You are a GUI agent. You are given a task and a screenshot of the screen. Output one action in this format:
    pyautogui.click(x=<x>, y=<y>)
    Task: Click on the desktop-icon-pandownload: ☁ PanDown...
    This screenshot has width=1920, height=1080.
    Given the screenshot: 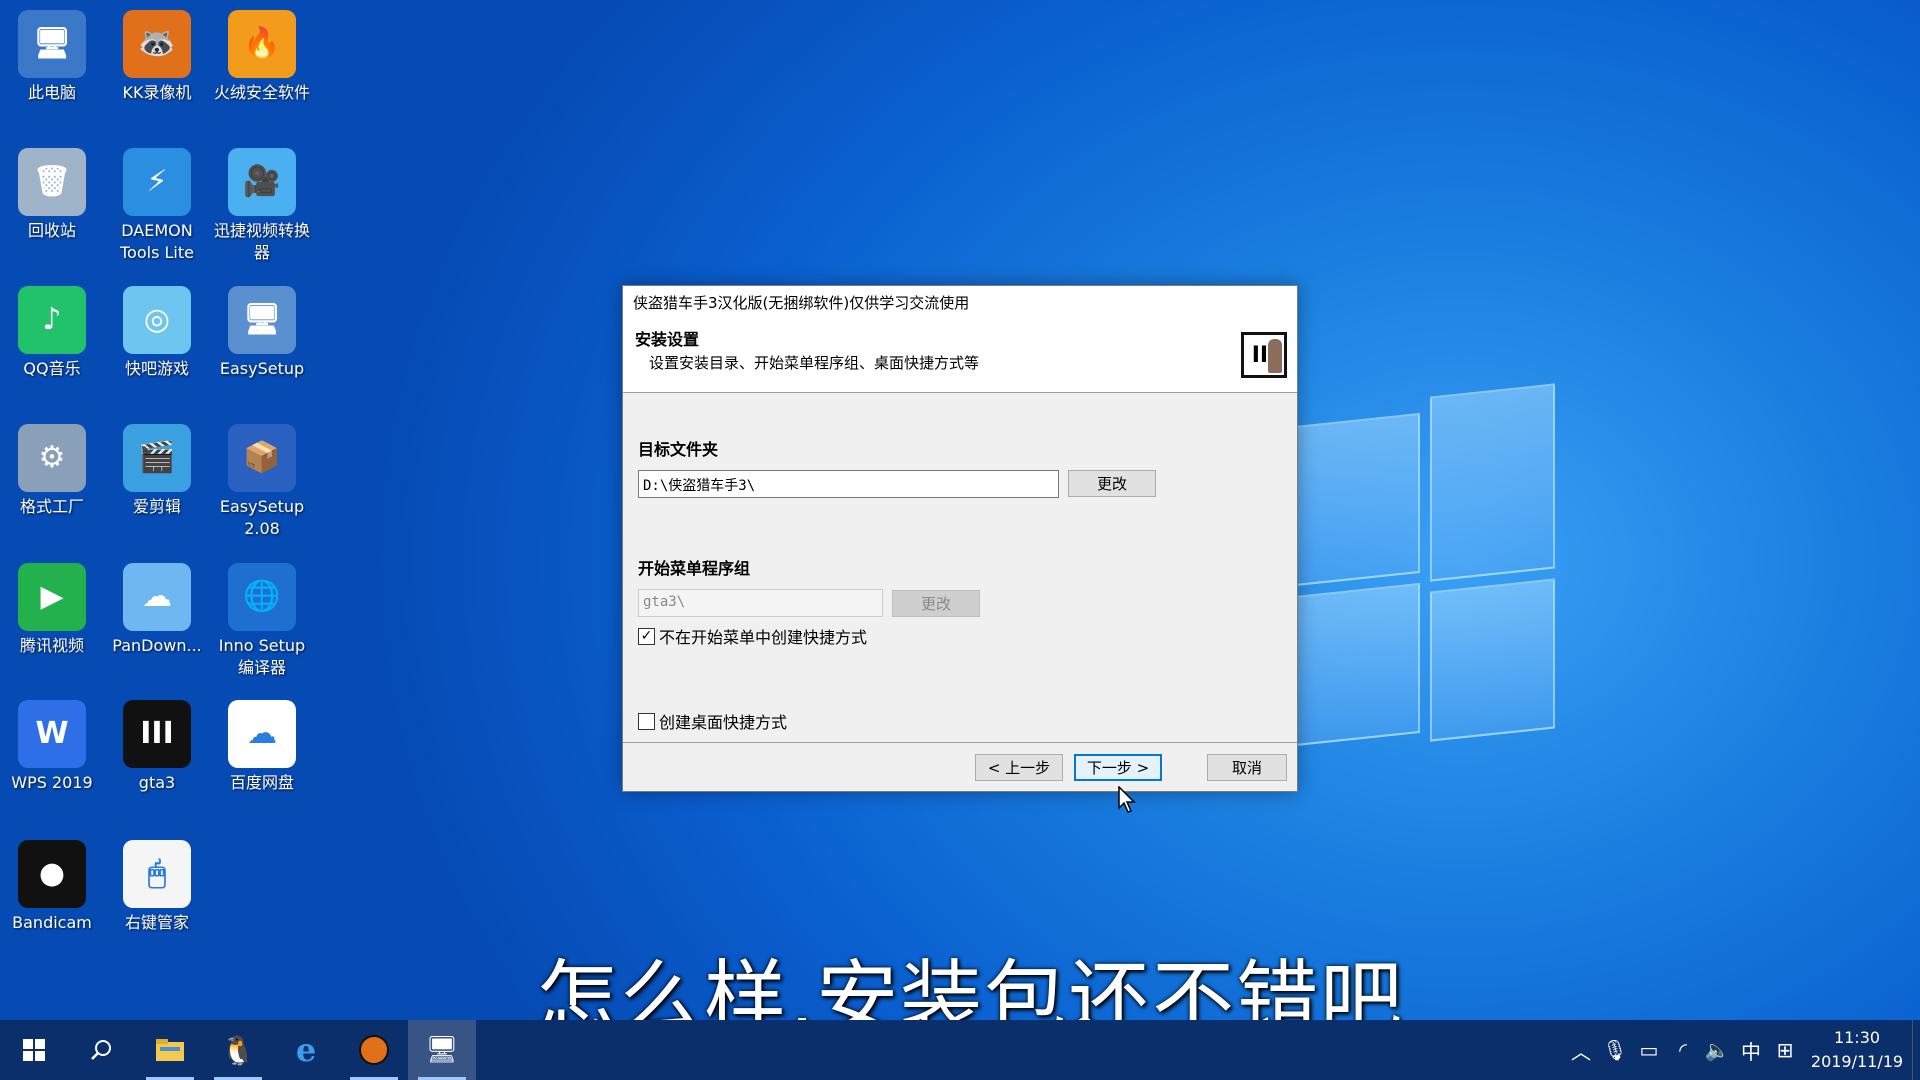 What is the action you would take?
    pyautogui.click(x=157, y=610)
    